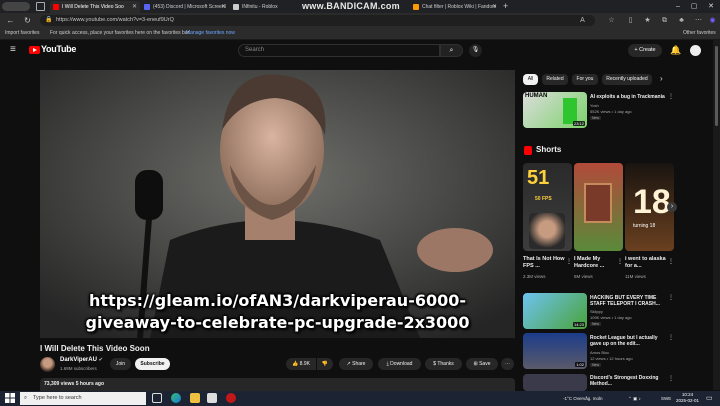 Image resolution: width=720 pixels, height=406 pixels. I want to click on rec-thumbnail: 14:23, so click(555, 311).